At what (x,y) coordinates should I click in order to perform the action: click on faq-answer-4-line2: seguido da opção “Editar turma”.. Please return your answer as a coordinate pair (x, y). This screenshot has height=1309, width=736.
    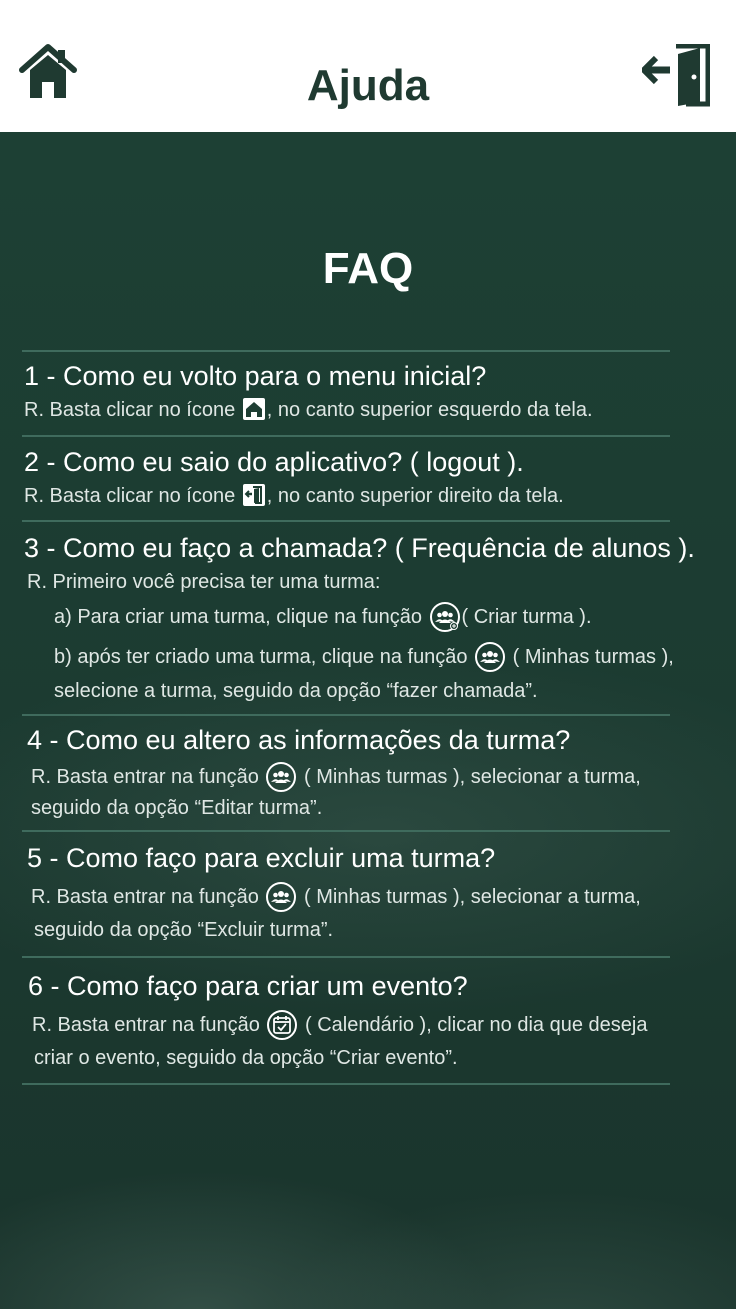
    Looking at the image, I should click on (177, 808).